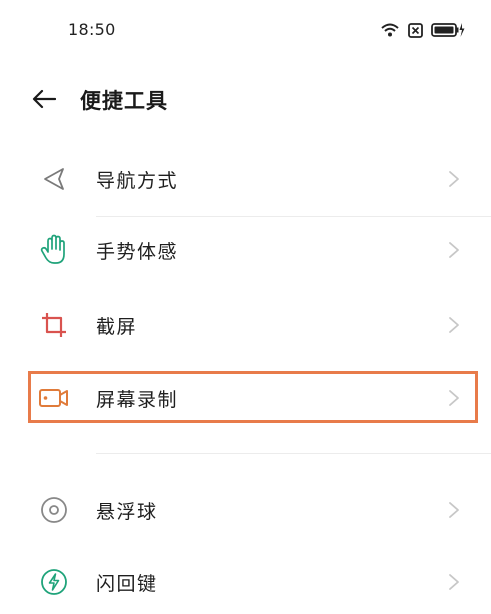 The height and width of the screenshot is (614, 491). I want to click on crop-icon, so click(54, 325).